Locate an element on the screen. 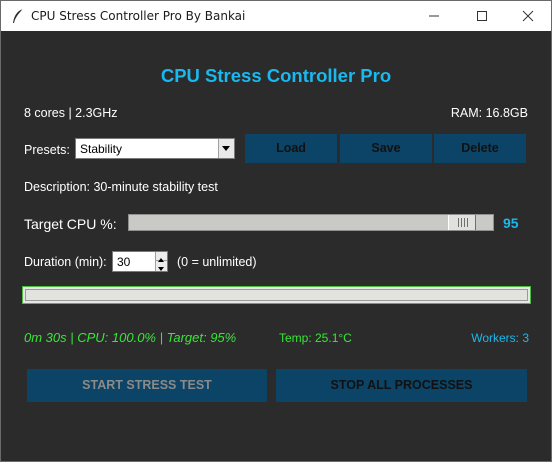  page-title: CPU Stress Controller Pro is located at coordinates (276, 75).